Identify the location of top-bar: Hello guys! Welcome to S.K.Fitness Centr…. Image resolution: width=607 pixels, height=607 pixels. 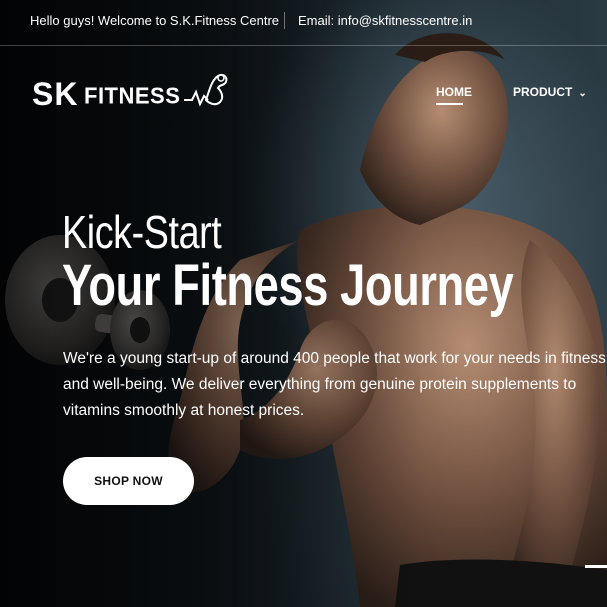
(303, 23).